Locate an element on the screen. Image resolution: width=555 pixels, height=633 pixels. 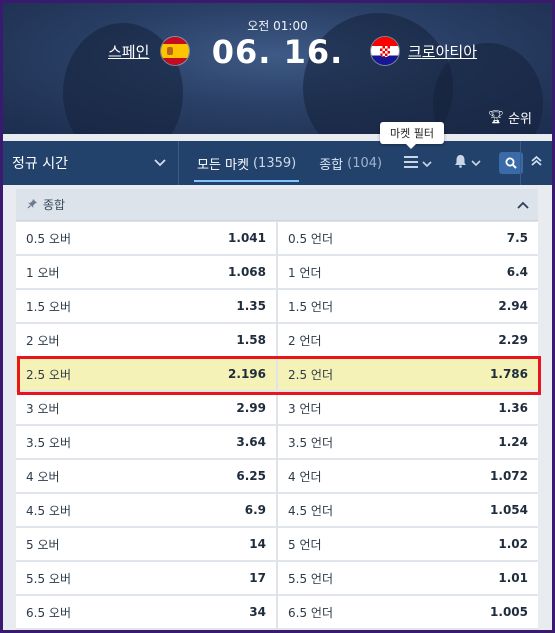
under-odds-button: 4.5 언더 1.054 is located at coordinates (408, 510).